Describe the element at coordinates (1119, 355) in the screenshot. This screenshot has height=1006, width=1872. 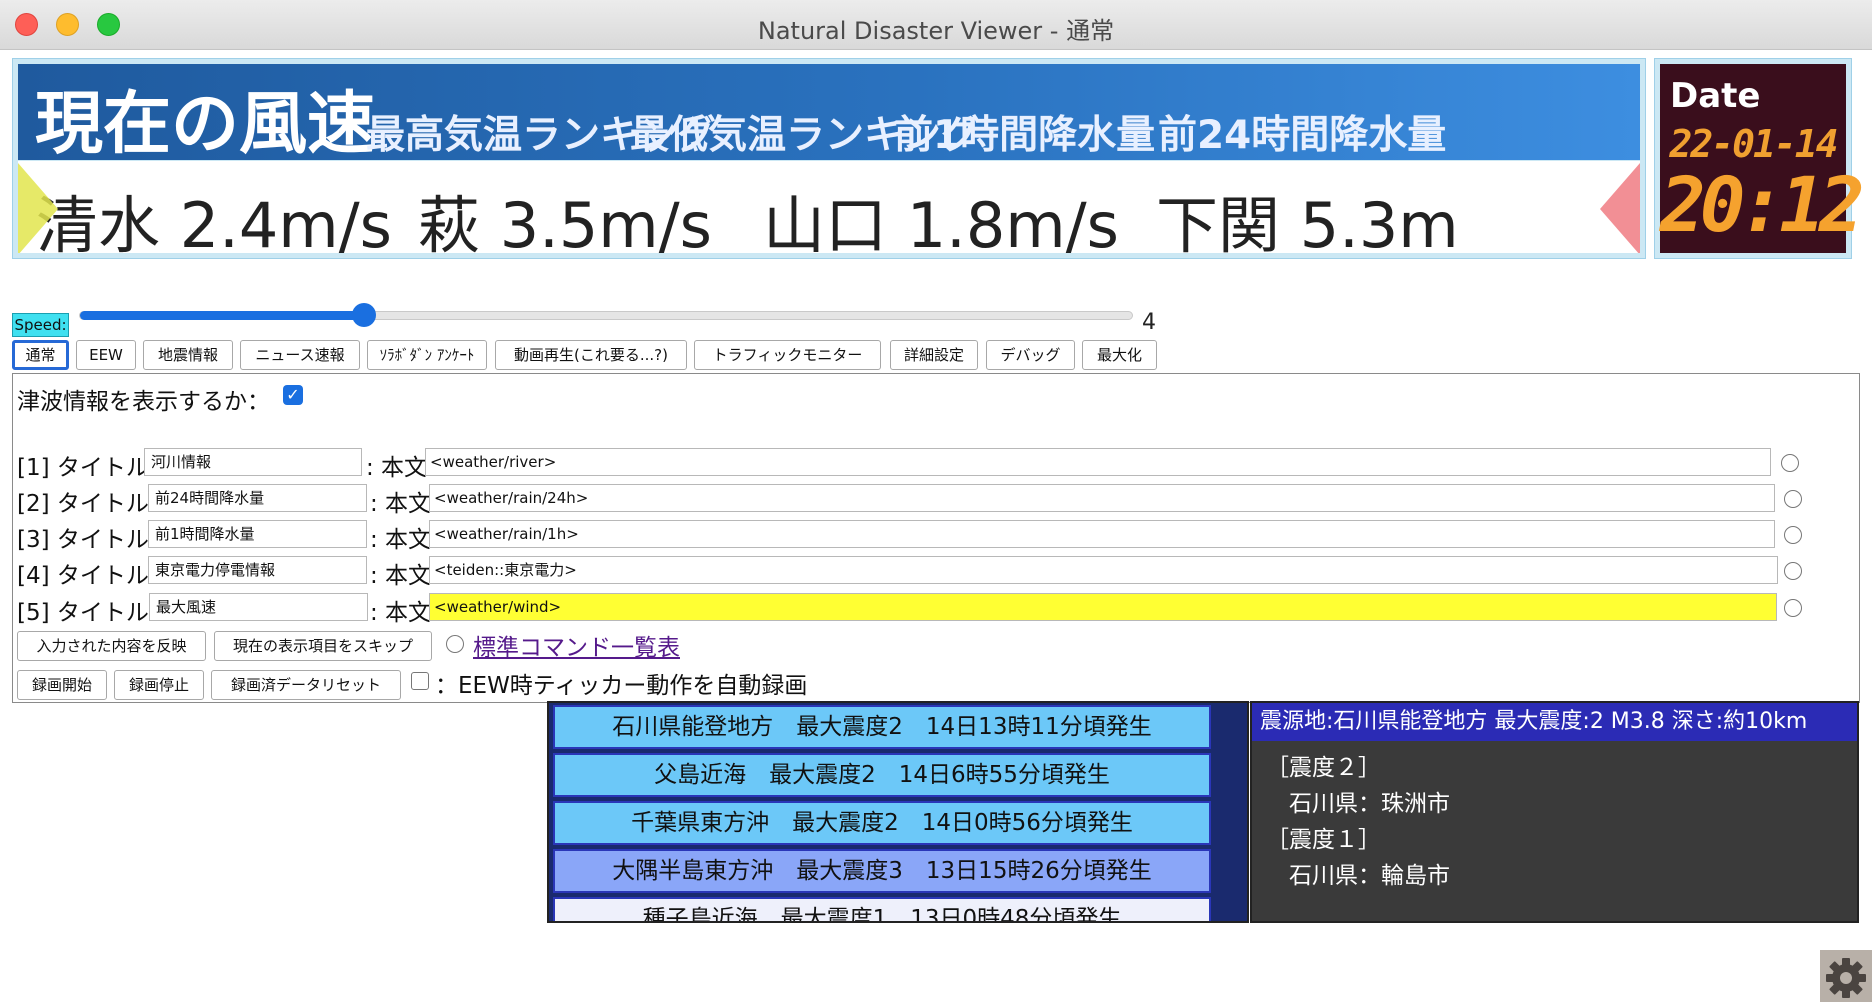
I see `mode-button-maximize: 最大化` at that location.